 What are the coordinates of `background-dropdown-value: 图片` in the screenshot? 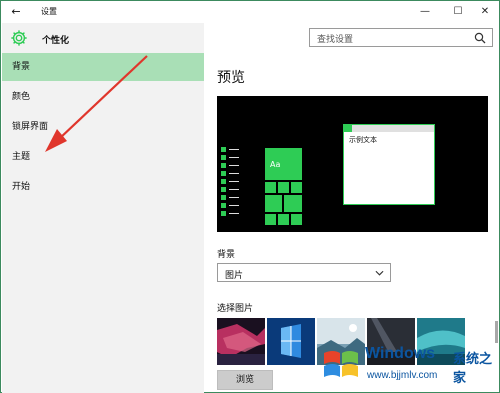 It's located at (234, 276).